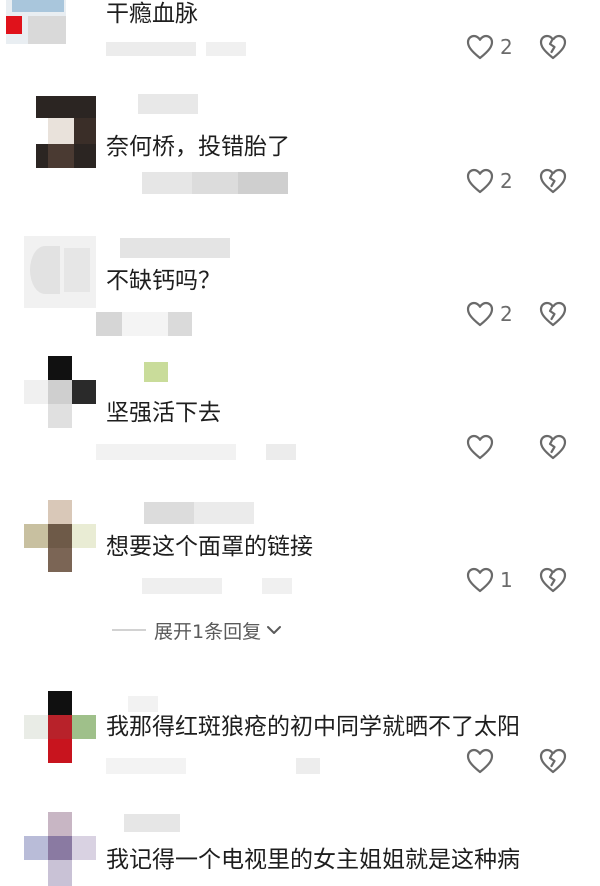  Describe the element at coordinates (208, 631) in the screenshot. I see `expand-replies-label: 展开1条回复` at that location.